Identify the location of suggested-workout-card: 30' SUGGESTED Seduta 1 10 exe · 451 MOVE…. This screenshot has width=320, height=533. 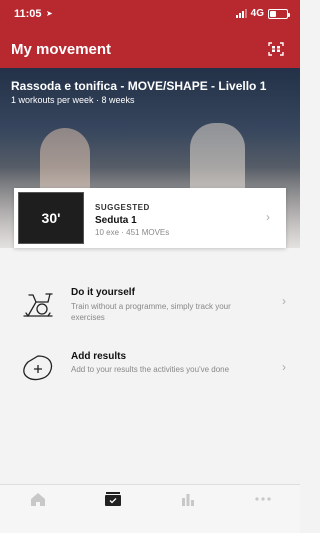
(150, 218).